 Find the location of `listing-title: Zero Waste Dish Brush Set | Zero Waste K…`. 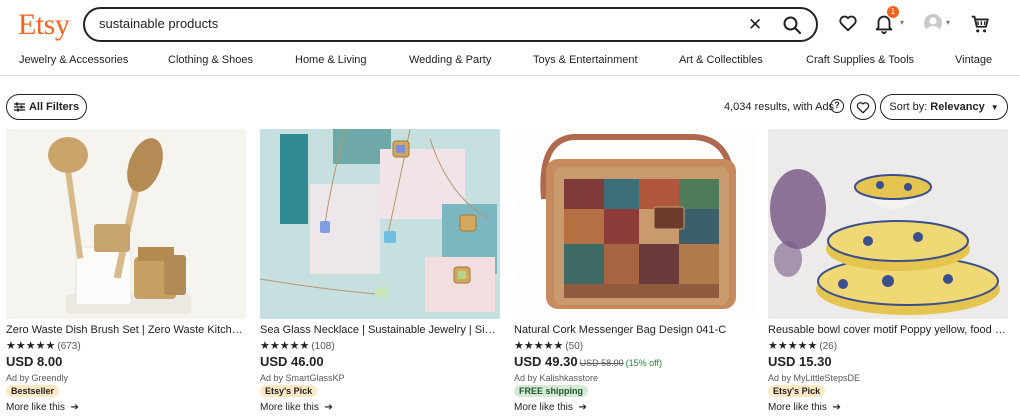

listing-title: Zero Waste Dish Brush Set | Zero Waste K… is located at coordinates (126, 330).